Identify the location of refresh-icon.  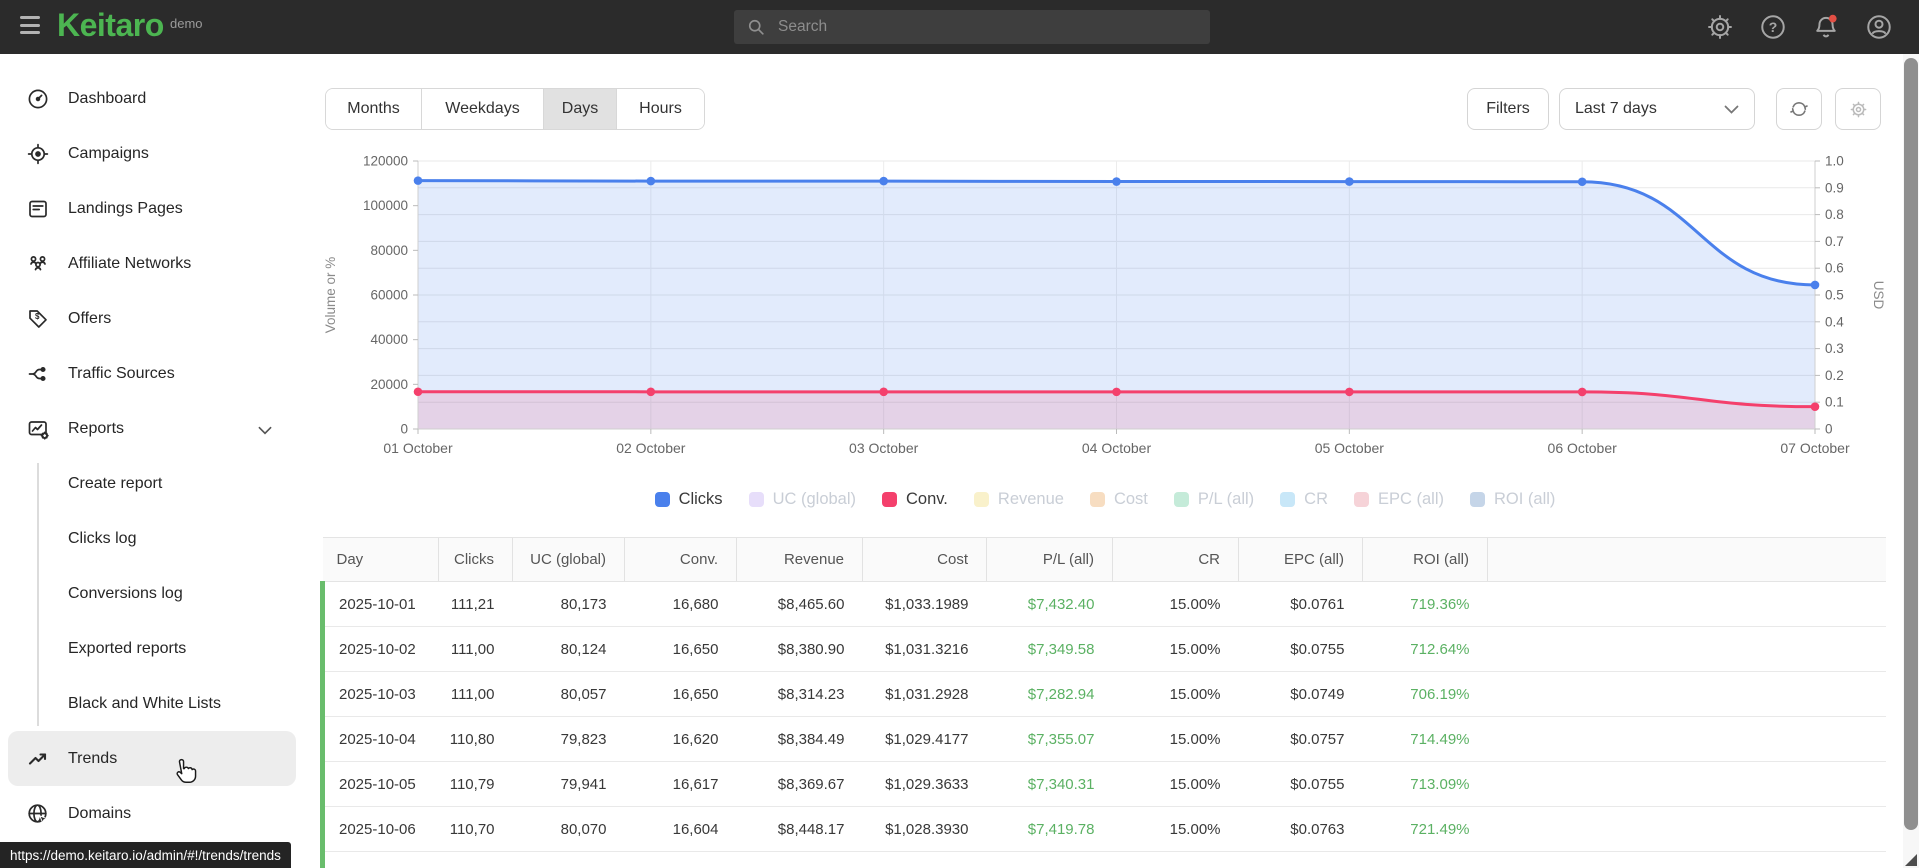
(1799, 109).